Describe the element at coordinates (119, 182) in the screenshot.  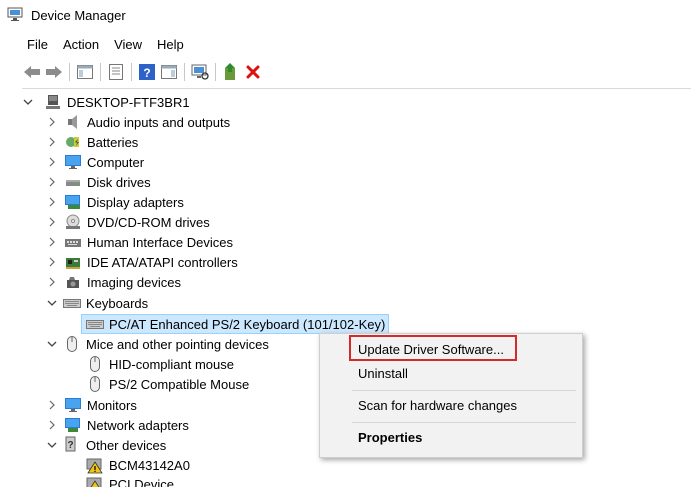
I see `tree-category-label: Disk drives` at that location.